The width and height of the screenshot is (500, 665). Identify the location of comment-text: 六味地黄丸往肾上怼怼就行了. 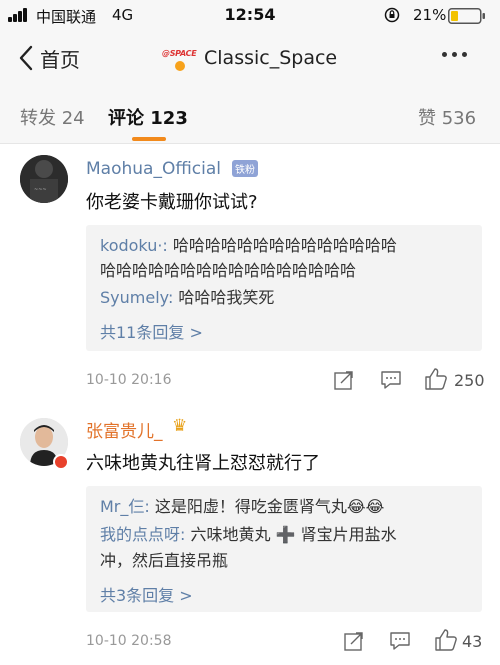
(203, 463).